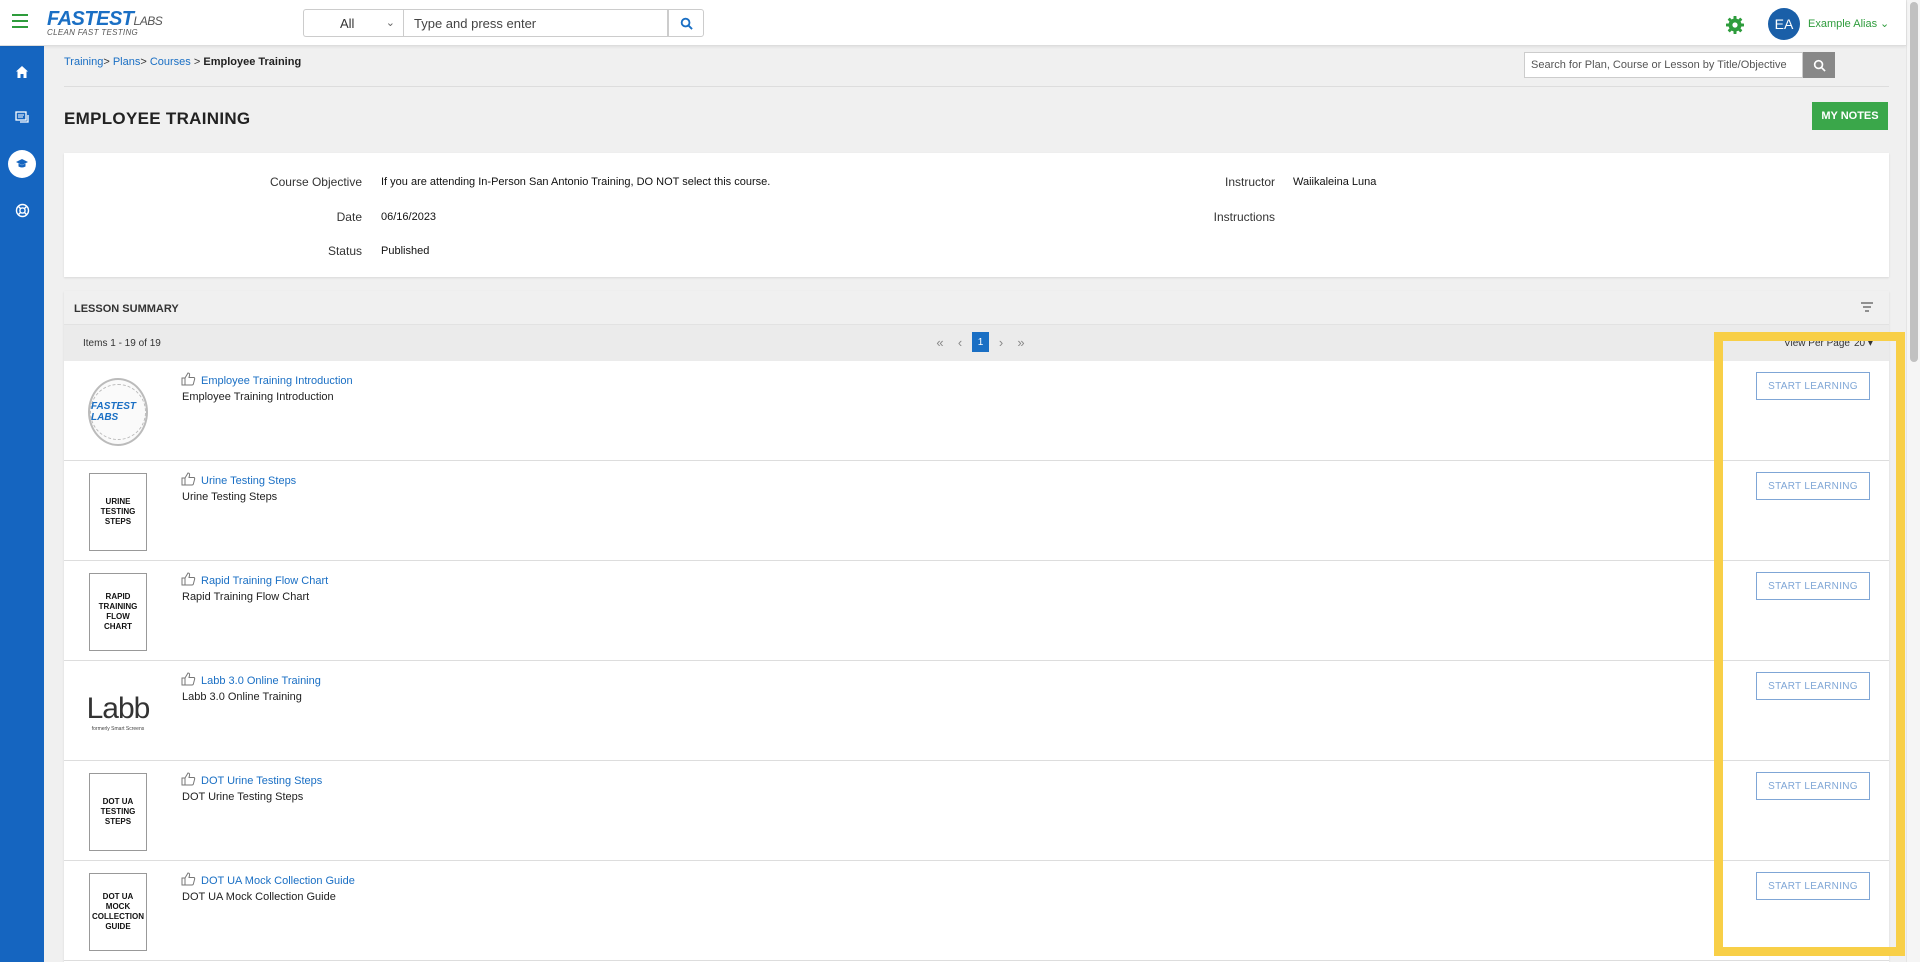 The height and width of the screenshot is (962, 1920). I want to click on search-scope-select: All ⌄, so click(353, 23).